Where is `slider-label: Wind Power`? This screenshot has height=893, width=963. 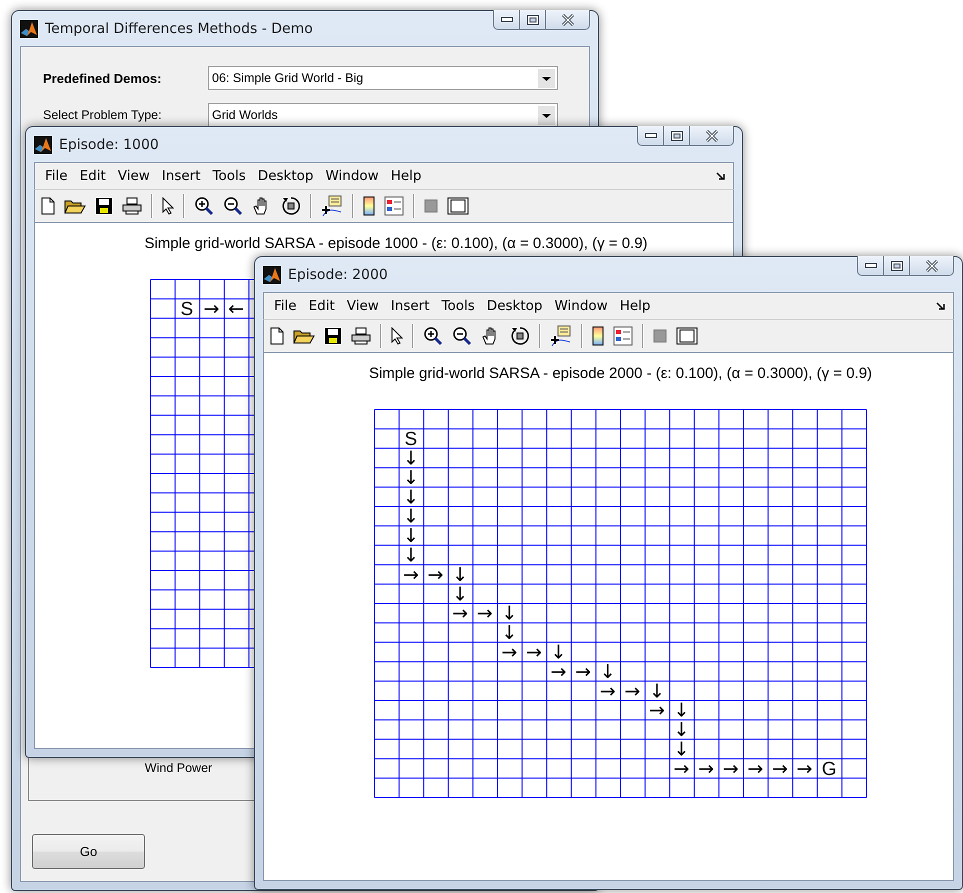 slider-label: Wind Power is located at coordinates (178, 768).